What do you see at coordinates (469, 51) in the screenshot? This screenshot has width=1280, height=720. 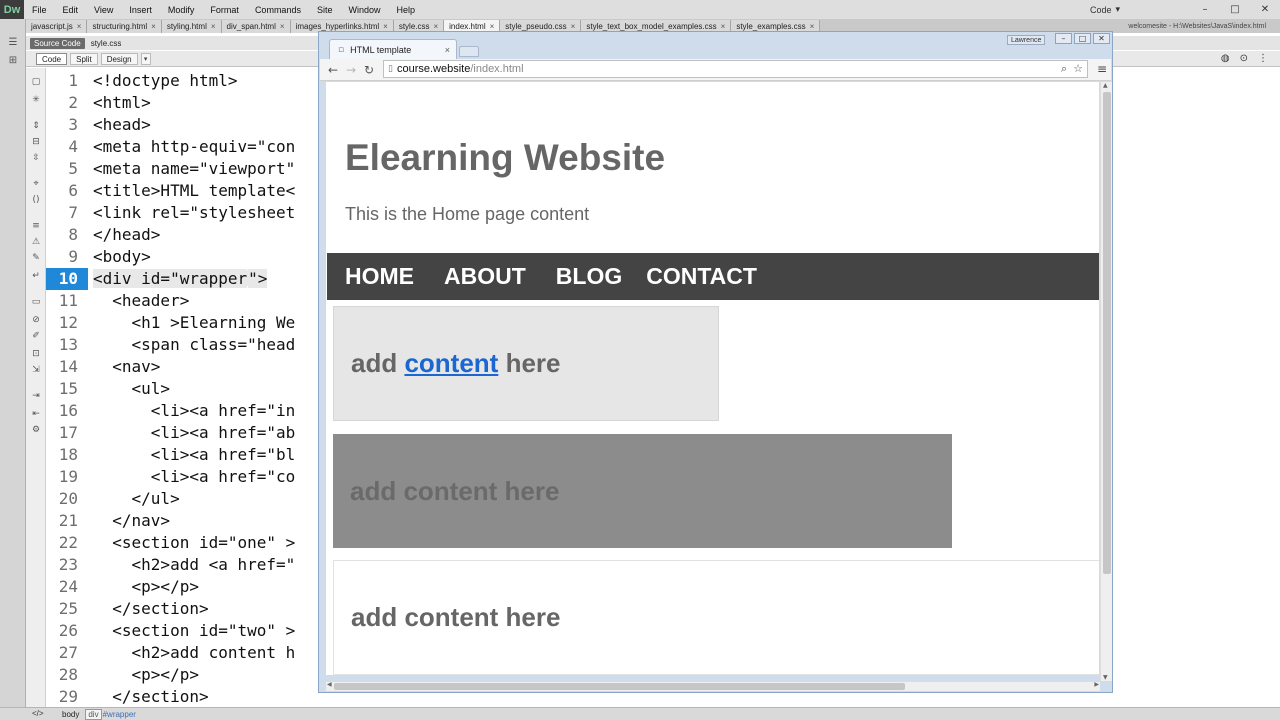 I see `new-tab-button` at bounding box center [469, 51].